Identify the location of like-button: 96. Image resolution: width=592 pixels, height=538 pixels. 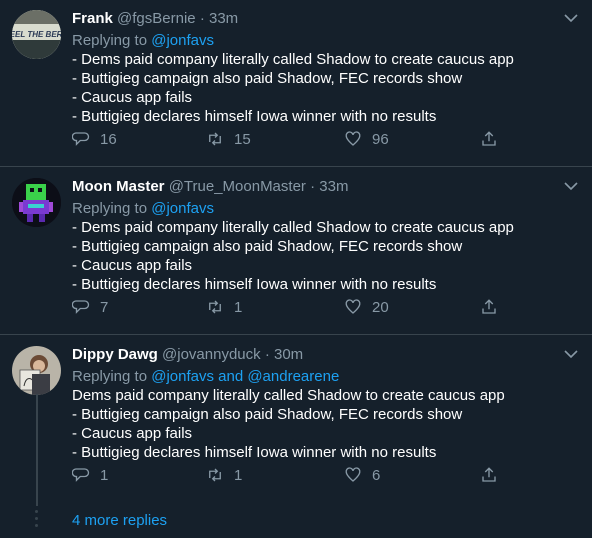
(366, 139).